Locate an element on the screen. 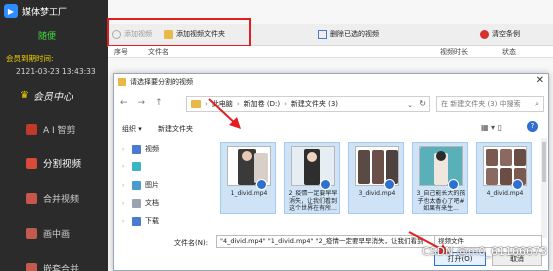  sidebar-item-picture-in-picture: 画中画 is located at coordinates (54, 233).